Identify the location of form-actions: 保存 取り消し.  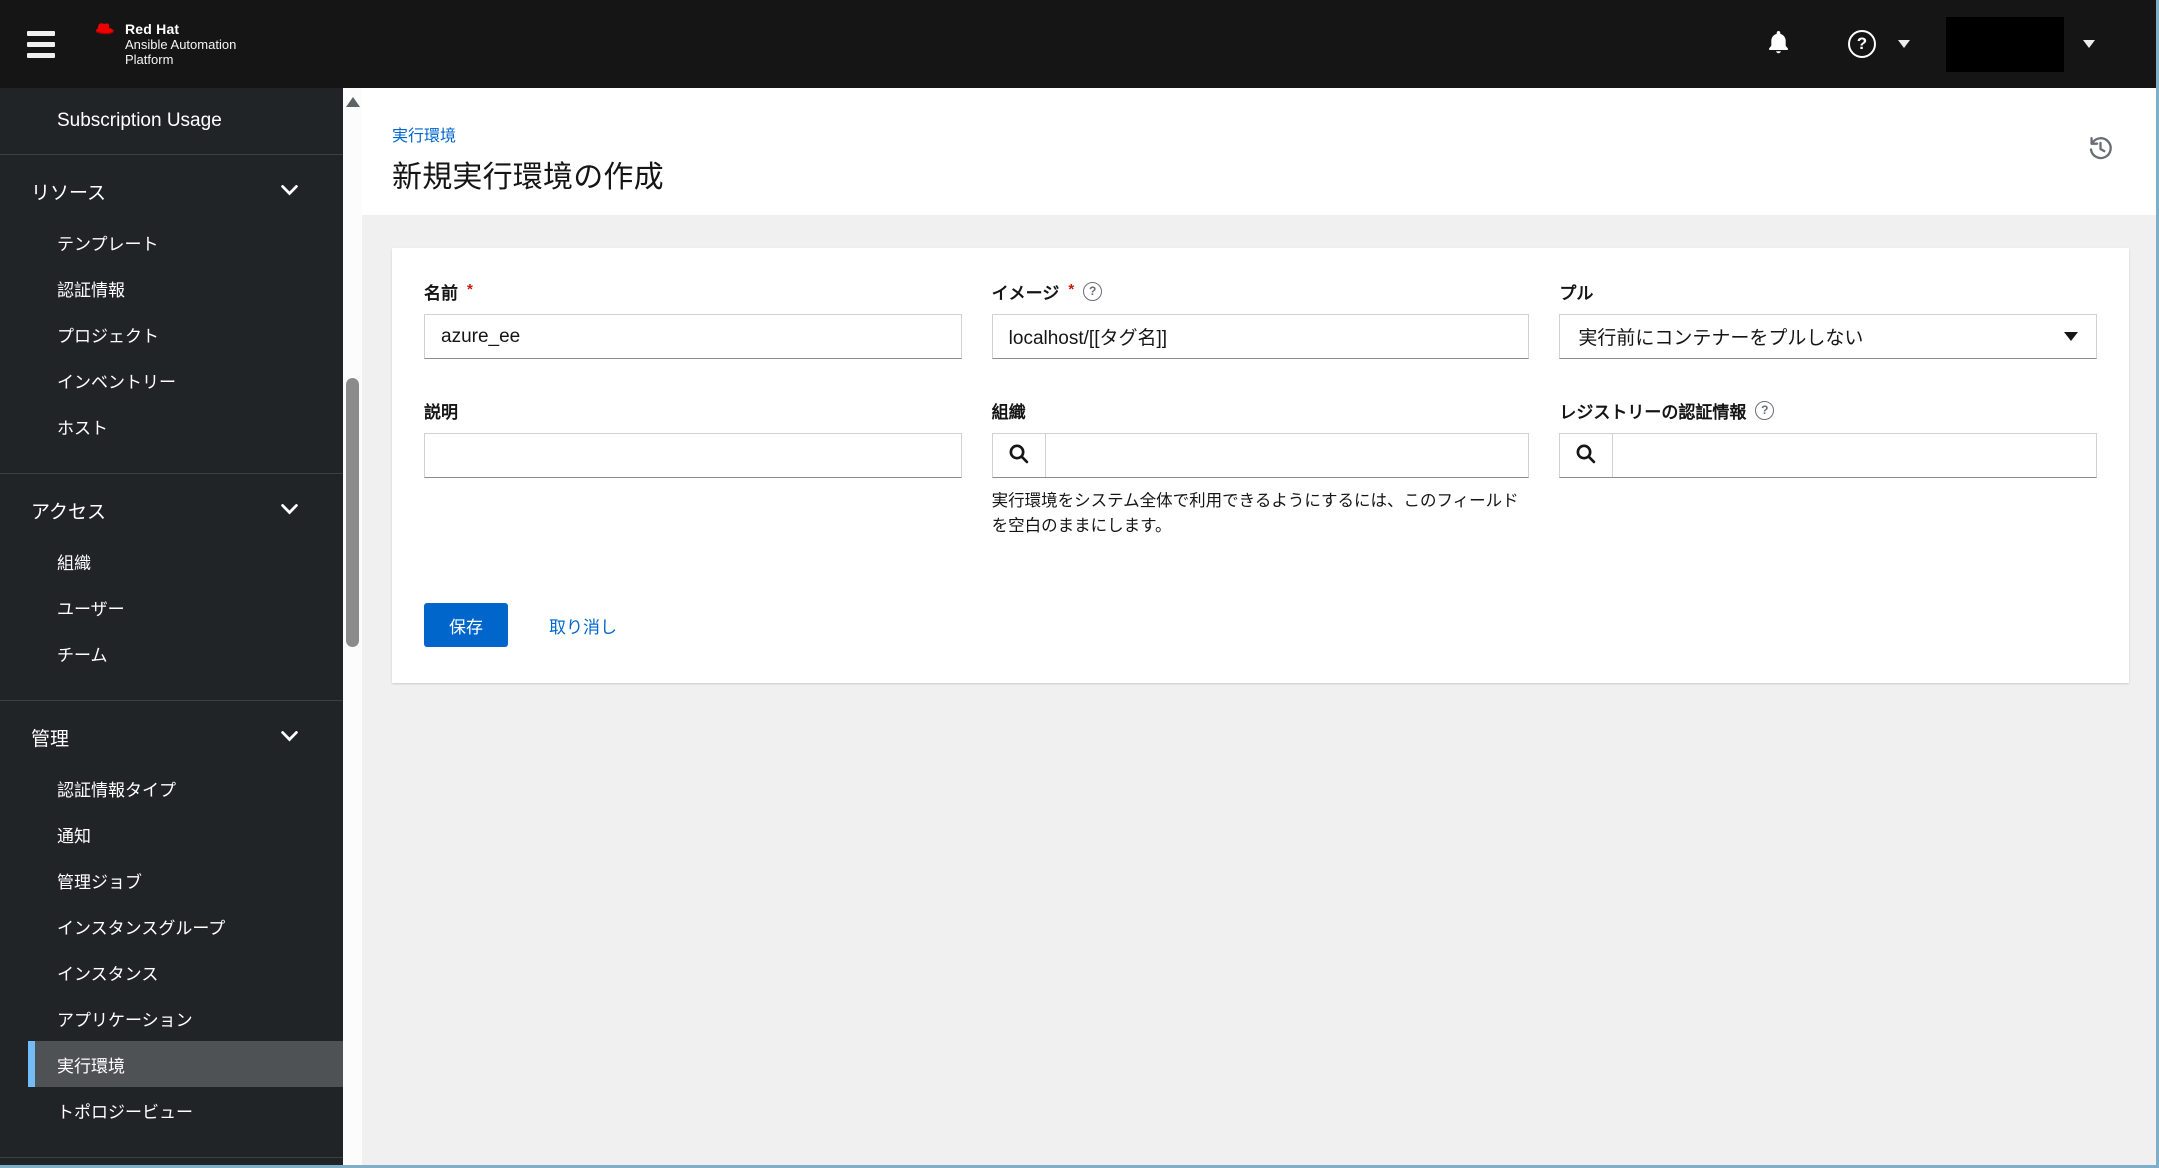
(1260, 625).